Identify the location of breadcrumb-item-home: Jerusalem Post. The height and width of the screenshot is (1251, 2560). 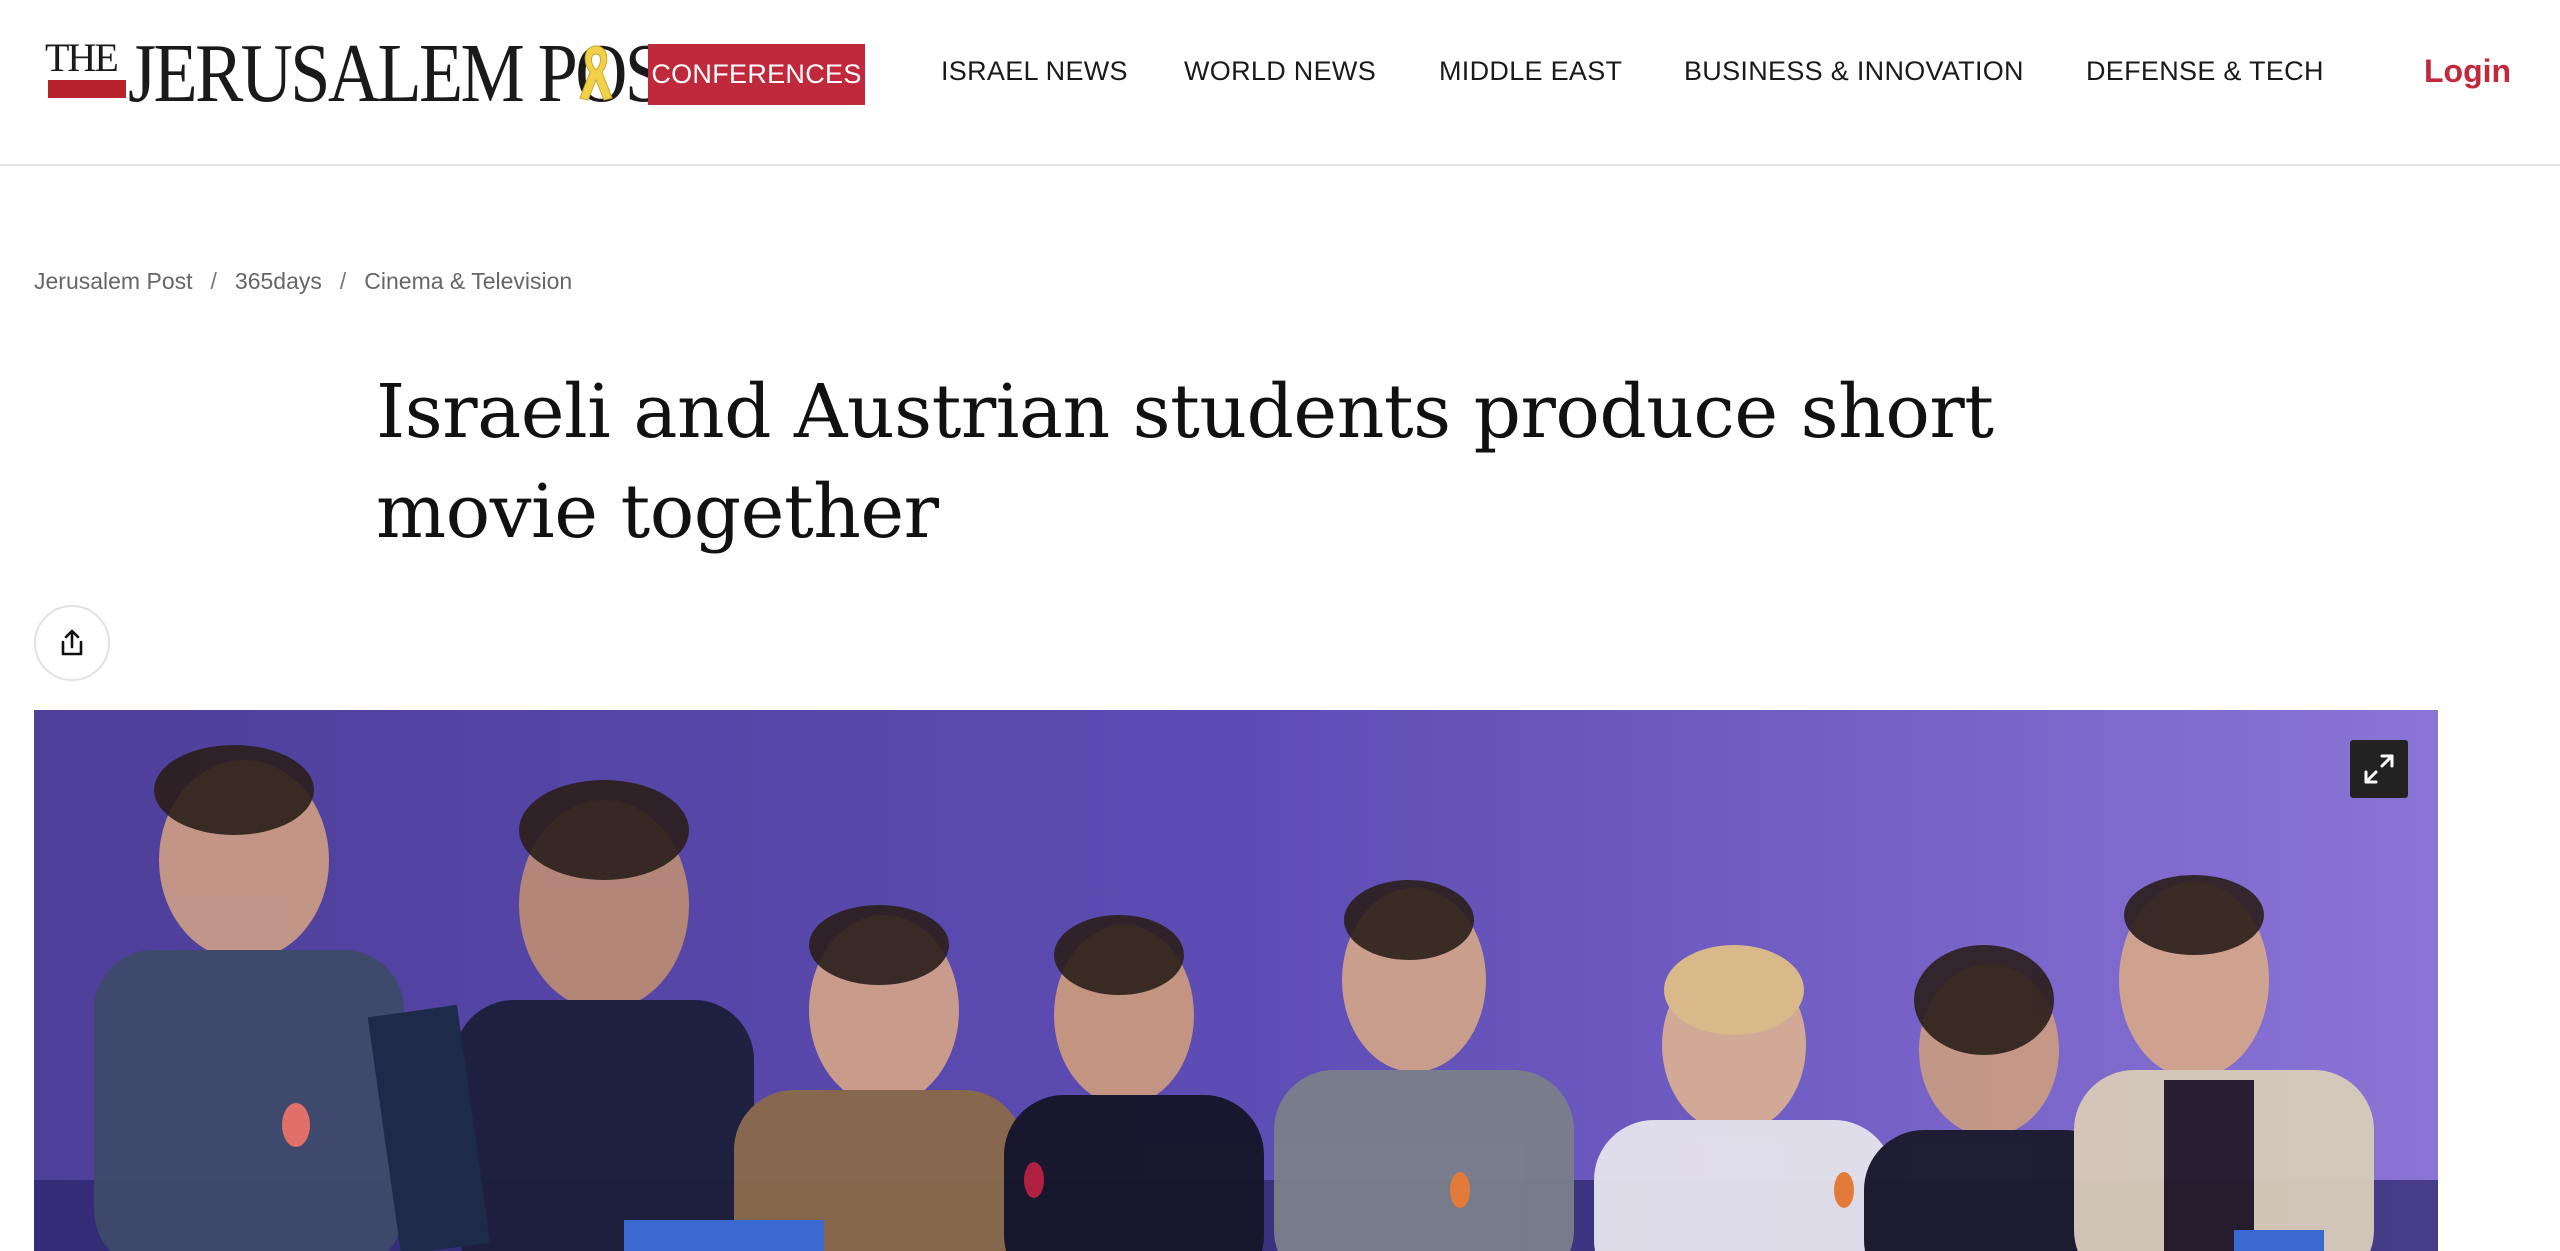
(113, 281).